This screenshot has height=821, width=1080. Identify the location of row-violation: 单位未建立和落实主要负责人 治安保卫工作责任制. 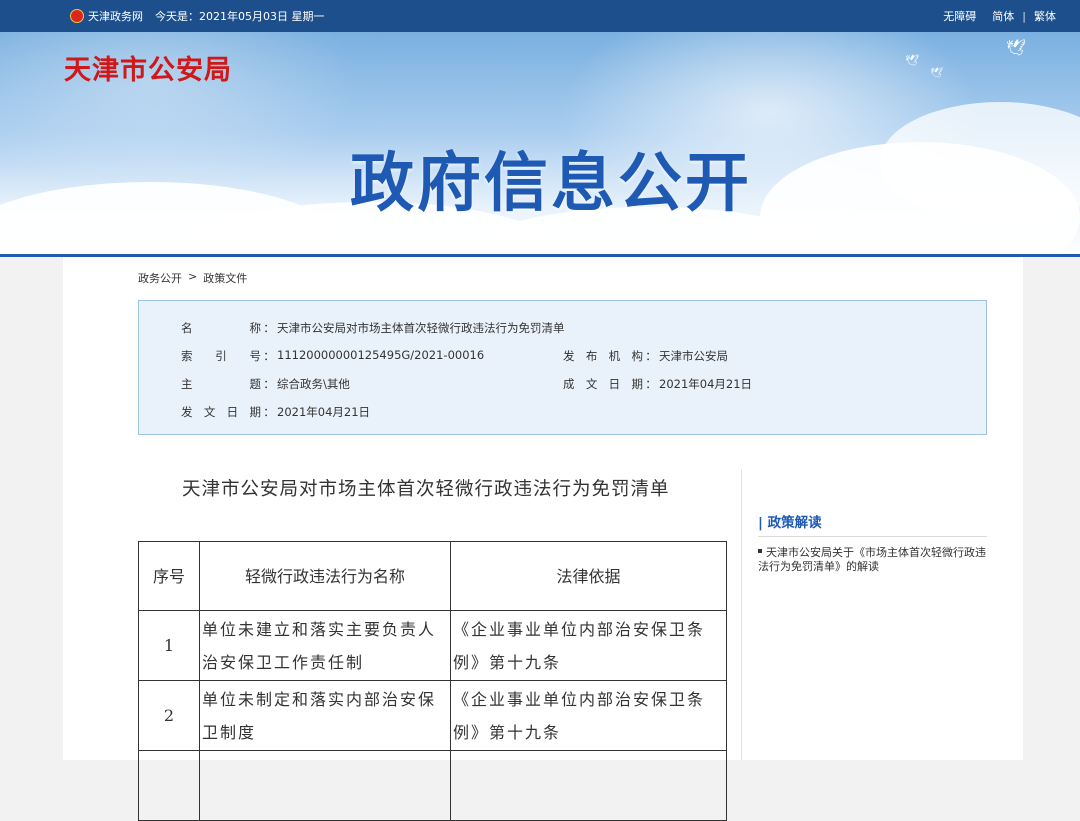
(325, 645).